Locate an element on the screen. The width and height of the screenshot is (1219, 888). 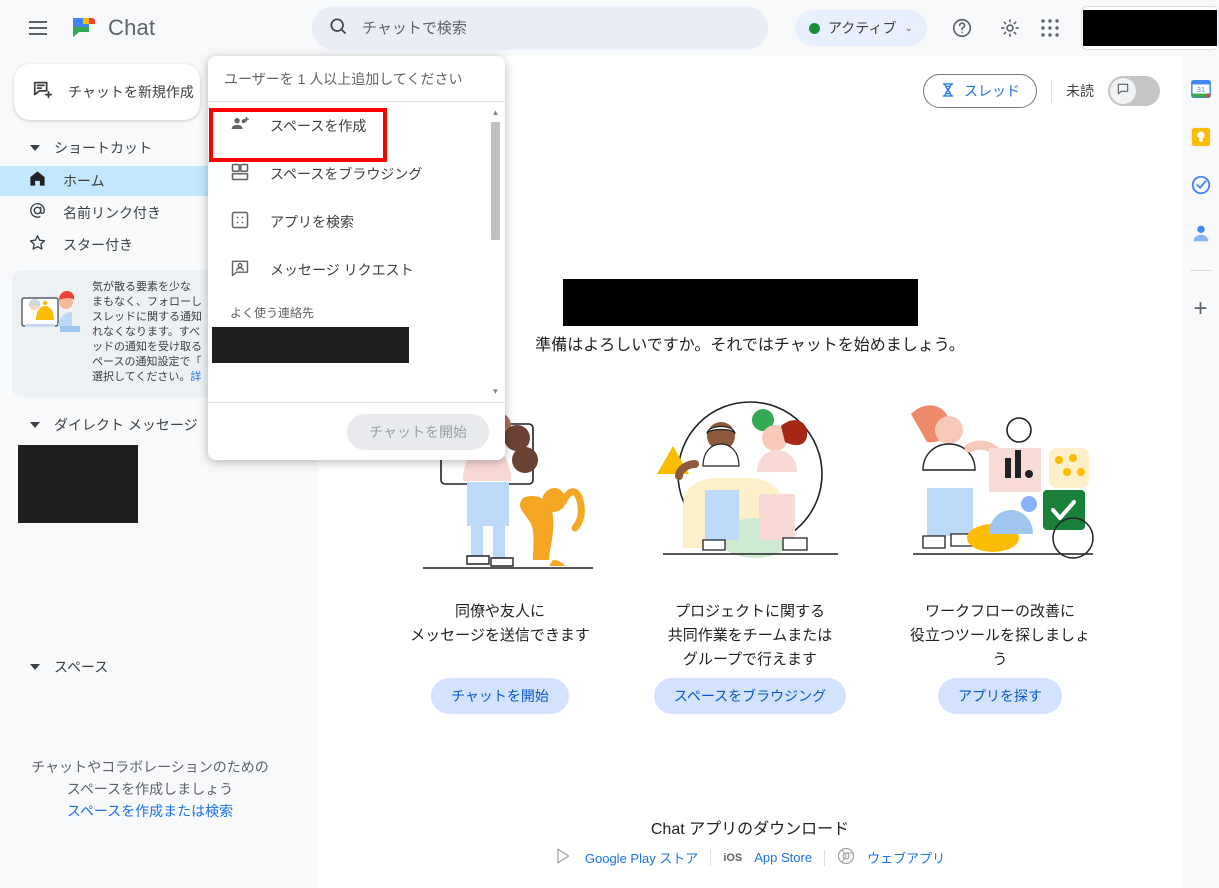
new-chat-icon is located at coordinates (43, 92).